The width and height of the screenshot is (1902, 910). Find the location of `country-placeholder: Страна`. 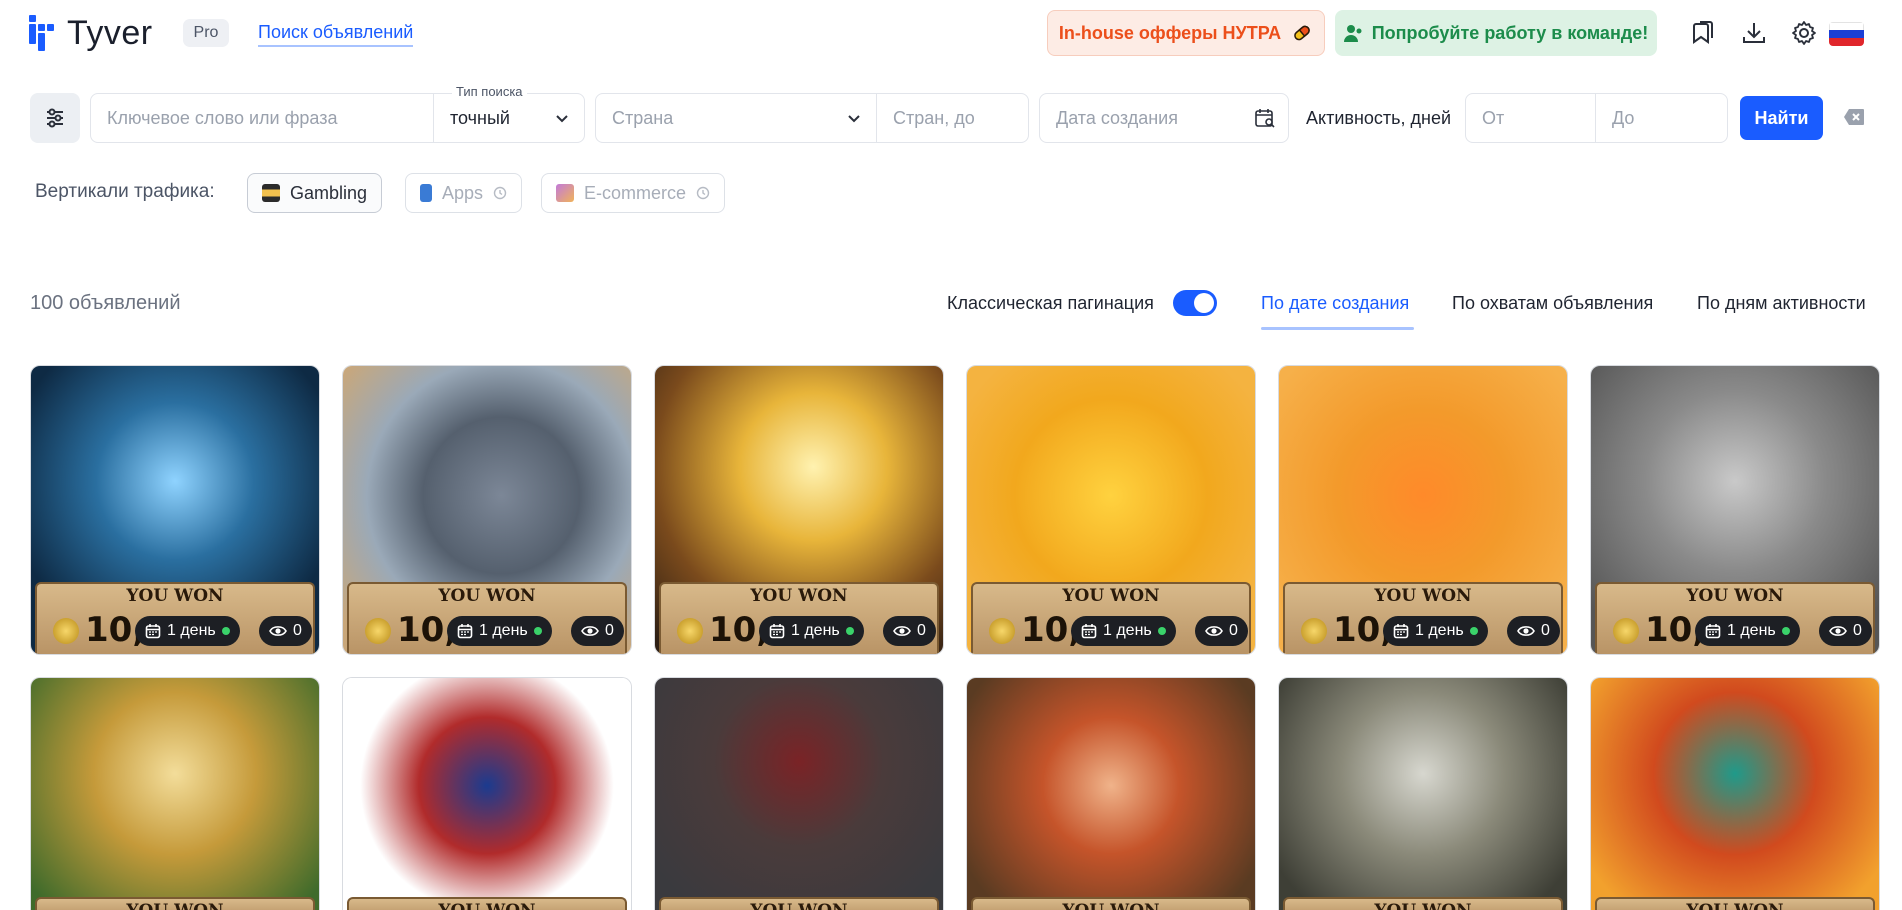

country-placeholder: Страна is located at coordinates (643, 117).